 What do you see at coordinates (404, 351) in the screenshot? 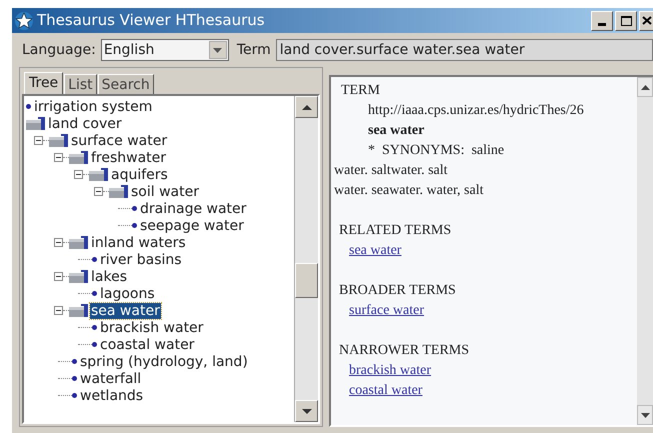
I see `section-heading: NARROWER TERMS` at bounding box center [404, 351].